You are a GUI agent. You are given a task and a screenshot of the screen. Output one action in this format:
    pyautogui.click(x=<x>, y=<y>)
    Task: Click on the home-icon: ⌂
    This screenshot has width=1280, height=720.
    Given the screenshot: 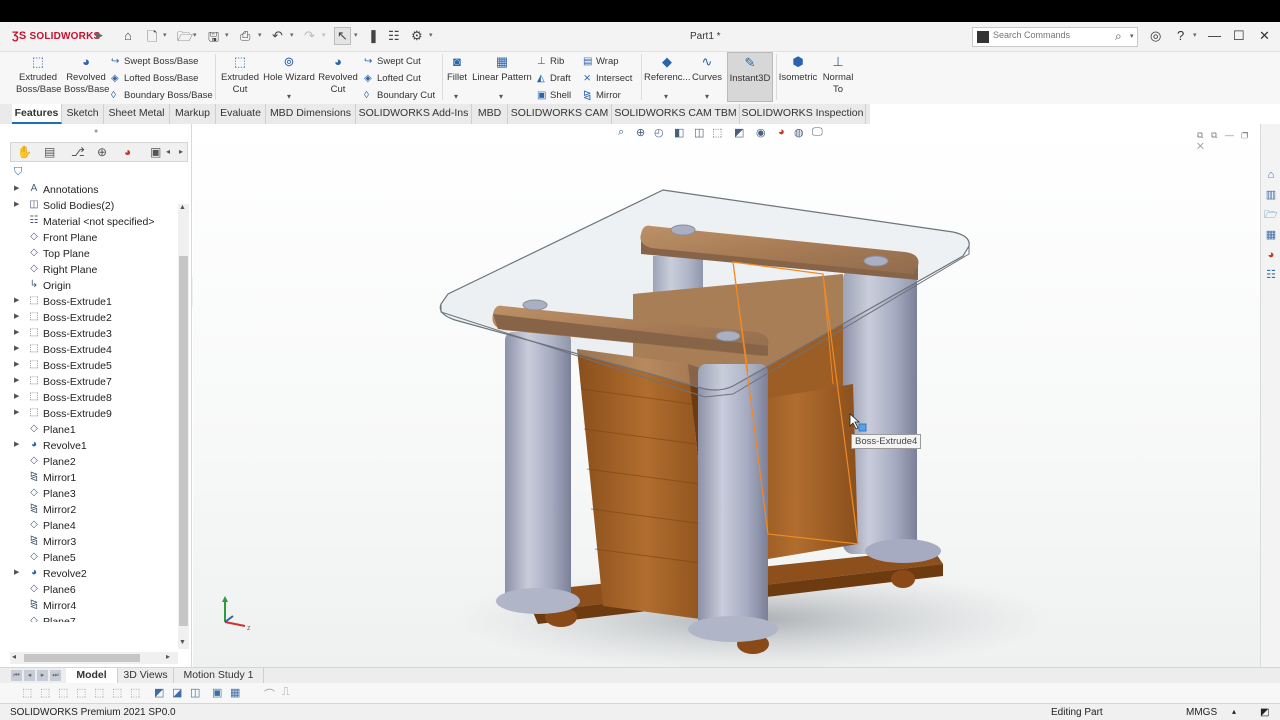 What is the action you would take?
    pyautogui.click(x=128, y=35)
    